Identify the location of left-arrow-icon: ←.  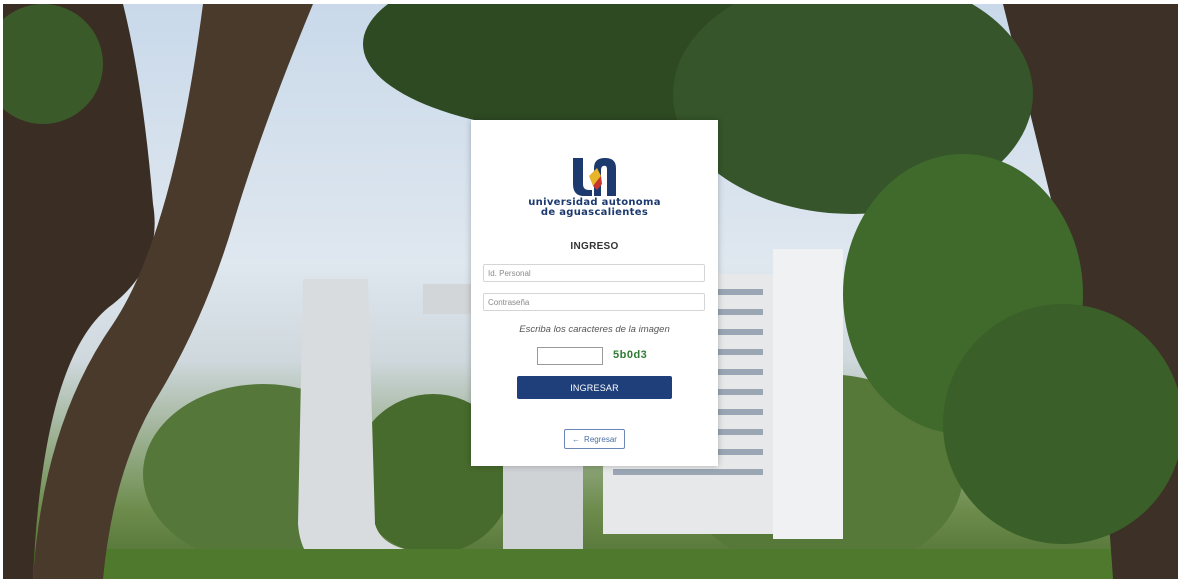
(576, 439).